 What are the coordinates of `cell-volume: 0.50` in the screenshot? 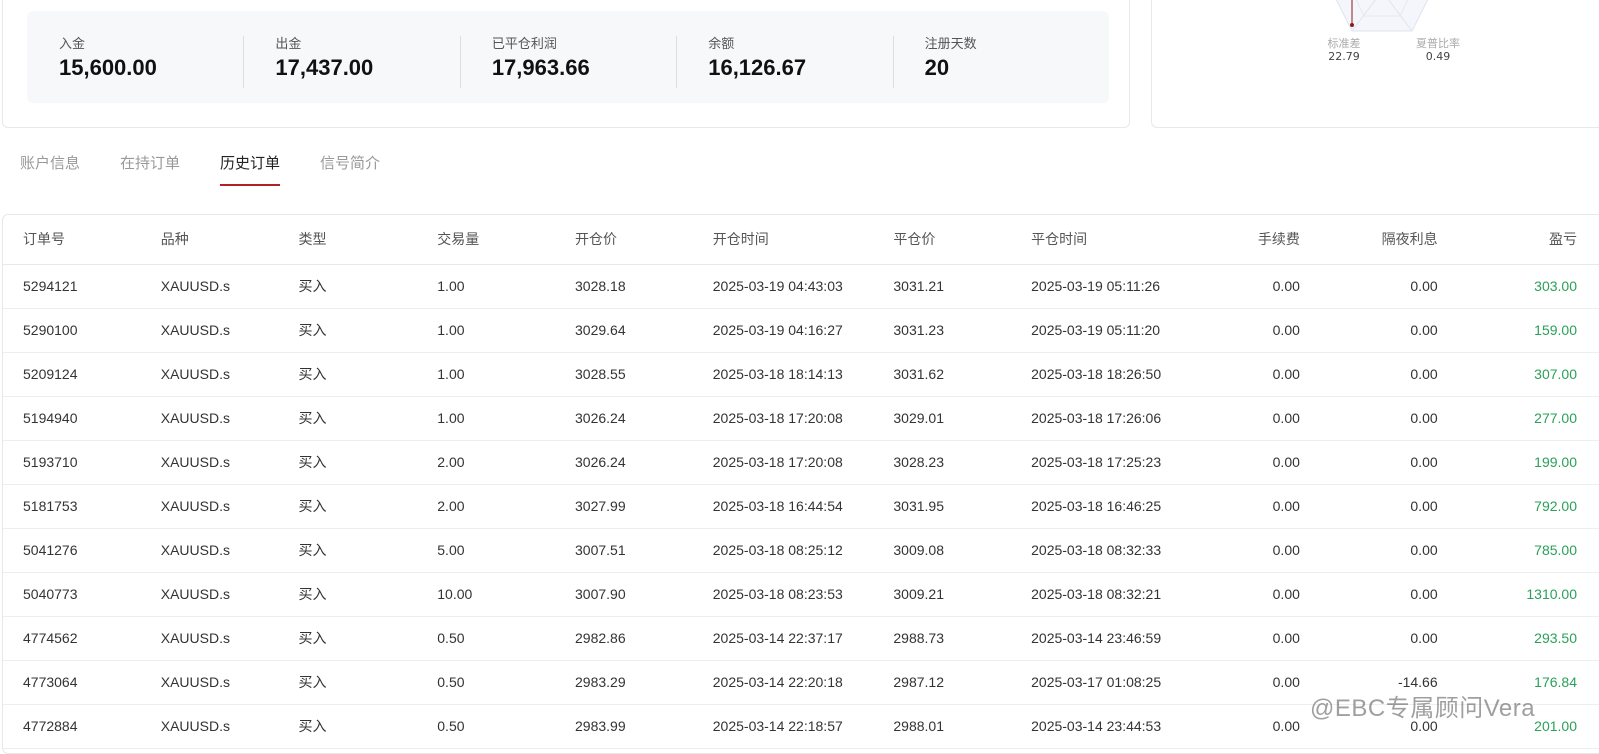 It's located at (486, 682).